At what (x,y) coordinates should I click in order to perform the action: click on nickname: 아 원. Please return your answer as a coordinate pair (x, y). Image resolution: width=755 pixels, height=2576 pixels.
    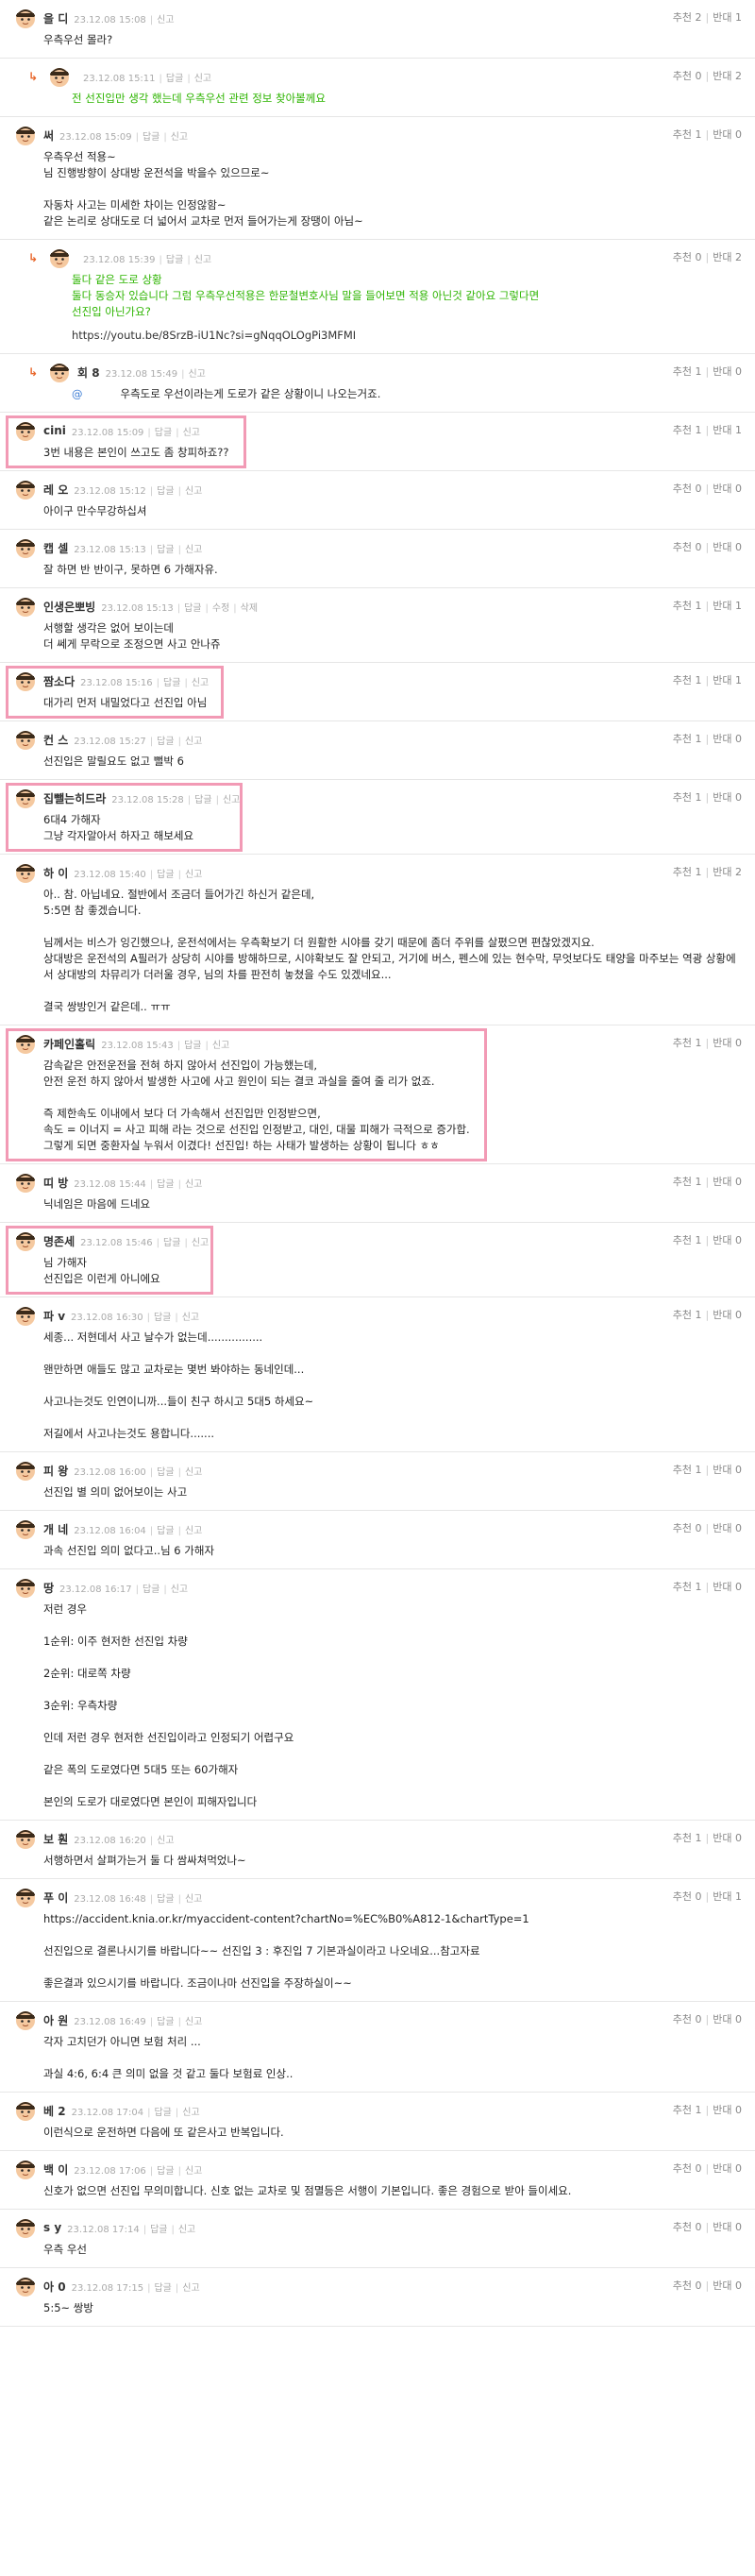
    Looking at the image, I should click on (56, 2020).